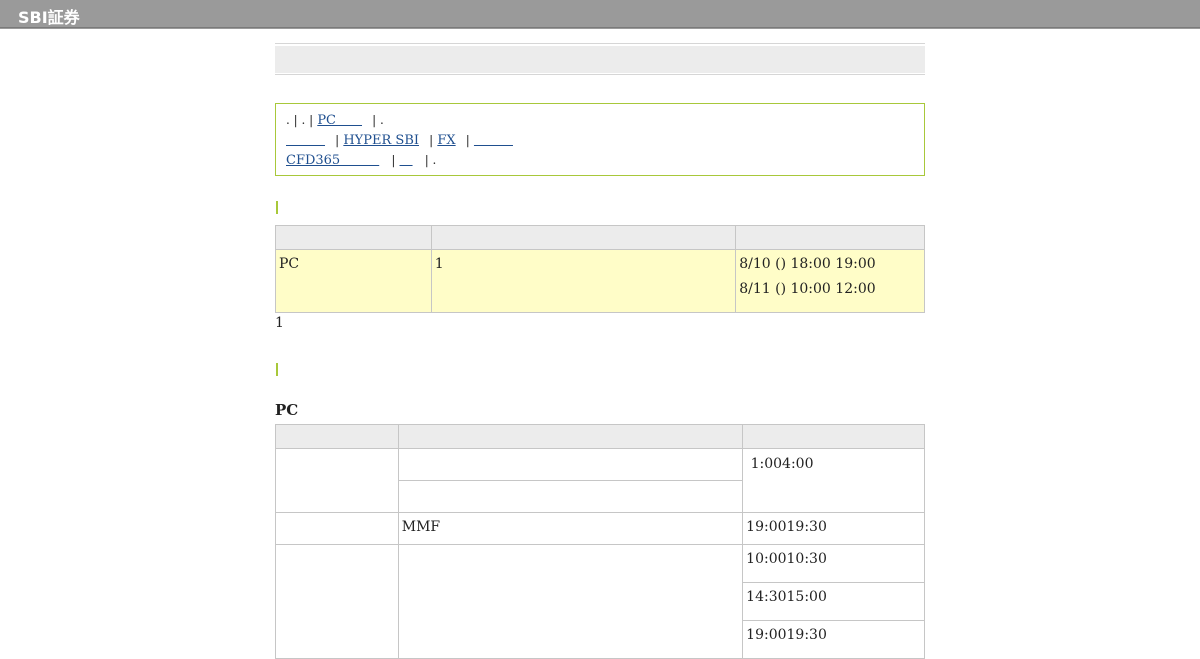  I want to click on table-row: 1:004:00, so click(600, 480).